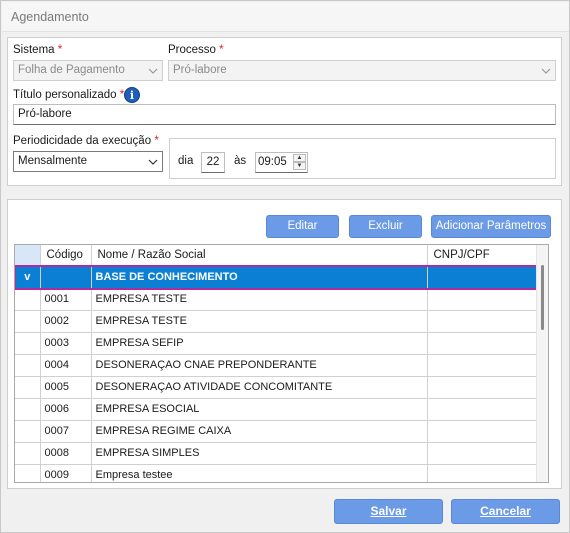 This screenshot has width=570, height=533. I want to click on table-row: 0008 EMPRESA SIMPLES, so click(276, 453).